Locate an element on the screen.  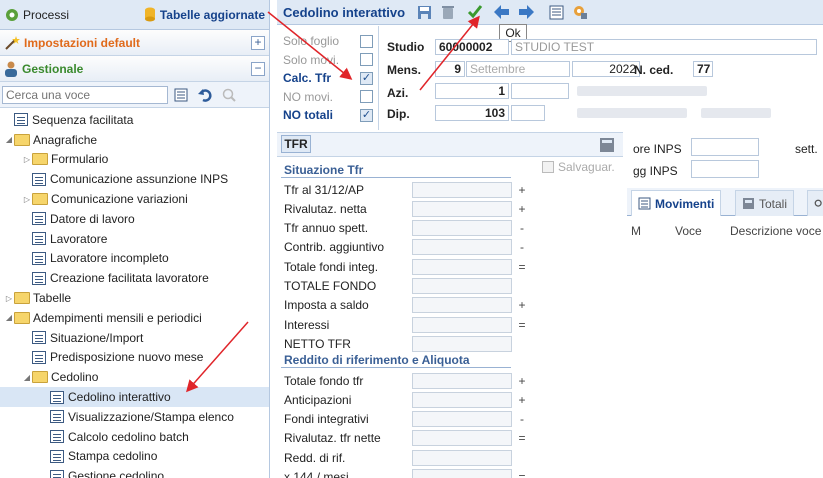
tab-movimenti: Movimenti is located at coordinates (676, 203).